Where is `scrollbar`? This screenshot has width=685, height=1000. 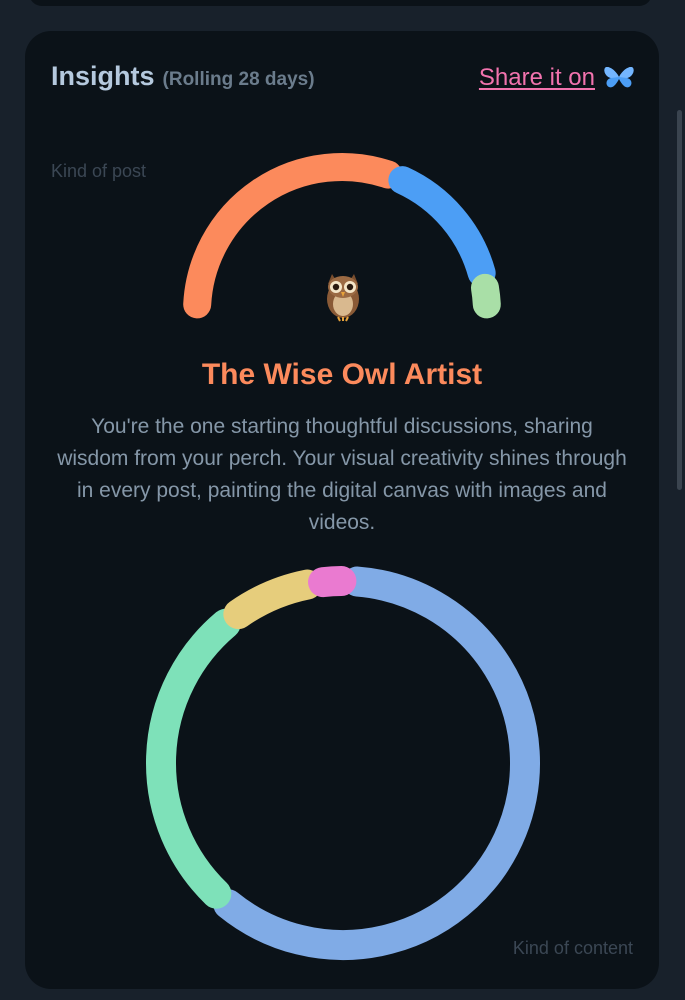
scrollbar is located at coordinates (679, 300).